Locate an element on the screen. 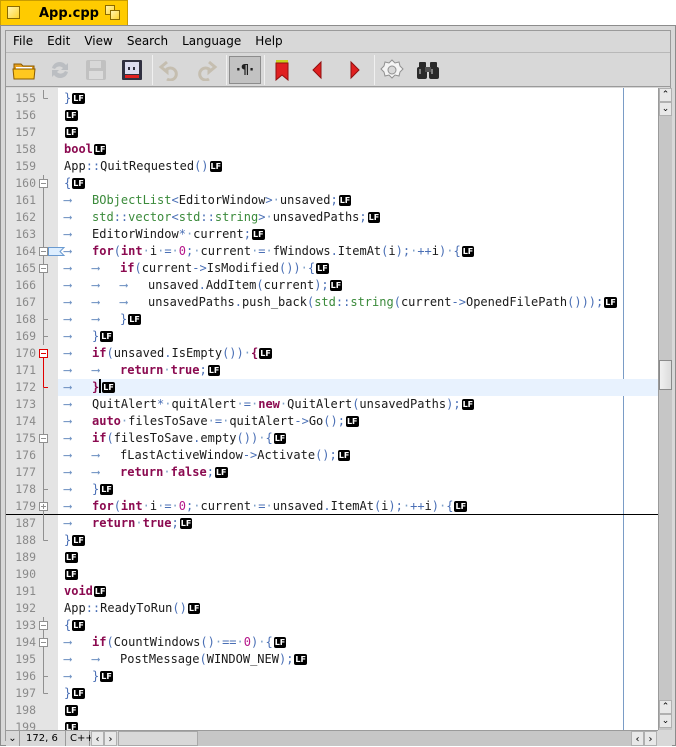 This screenshot has width=676, height=747. menu-view: View is located at coordinates (98, 41).